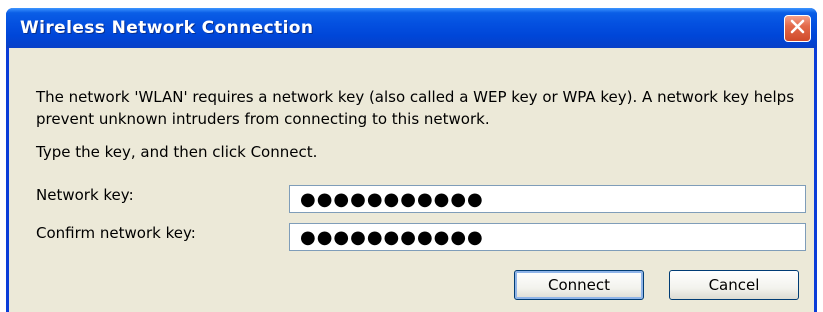 This screenshot has height=312, width=823. What do you see at coordinates (177, 152) in the screenshot?
I see `instruction-text: Type the key, and then click Connect.` at bounding box center [177, 152].